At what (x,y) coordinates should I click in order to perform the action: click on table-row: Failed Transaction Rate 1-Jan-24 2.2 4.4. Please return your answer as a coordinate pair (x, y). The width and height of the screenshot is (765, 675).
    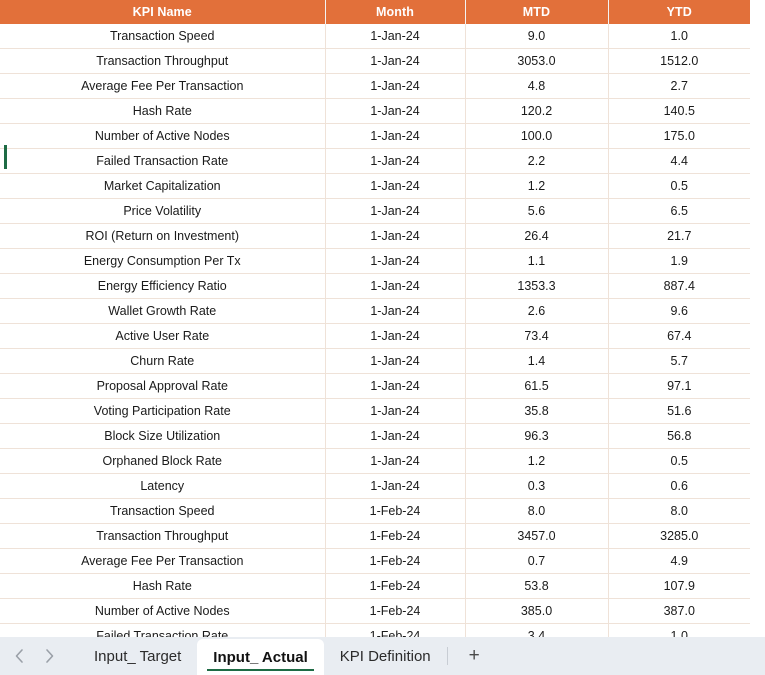
    Looking at the image, I should click on (375, 161).